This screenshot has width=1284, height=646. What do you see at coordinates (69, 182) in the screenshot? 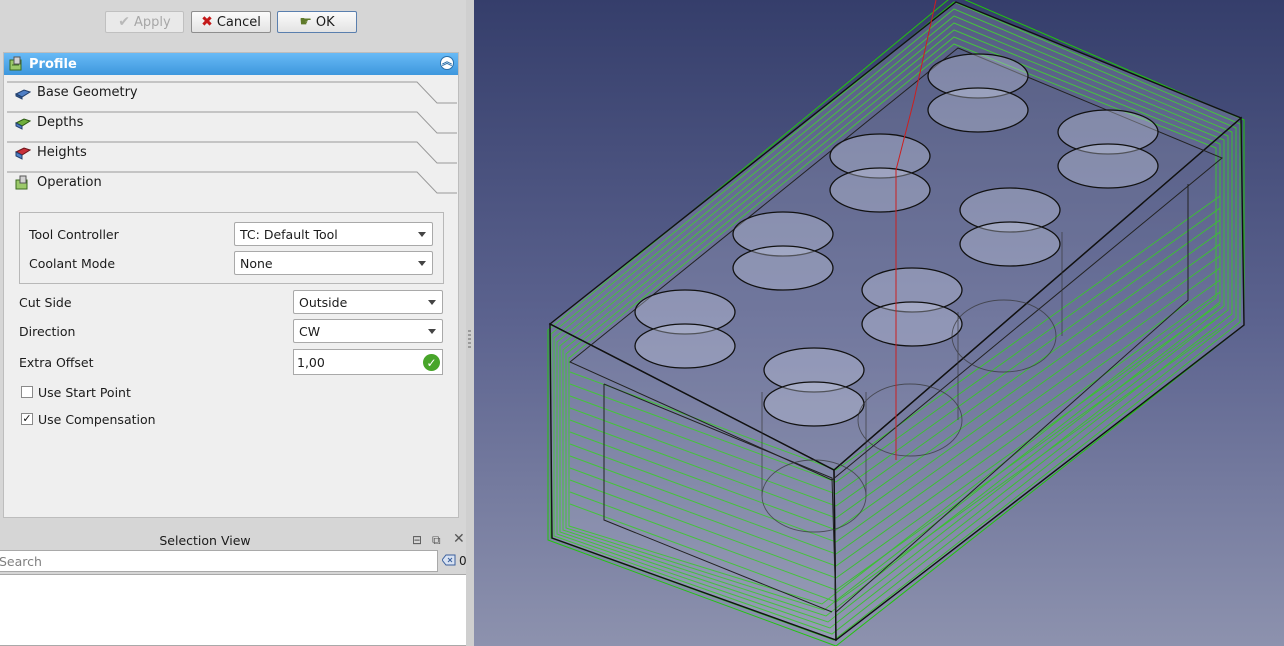
I see `tab-operation-label: Operation` at bounding box center [69, 182].